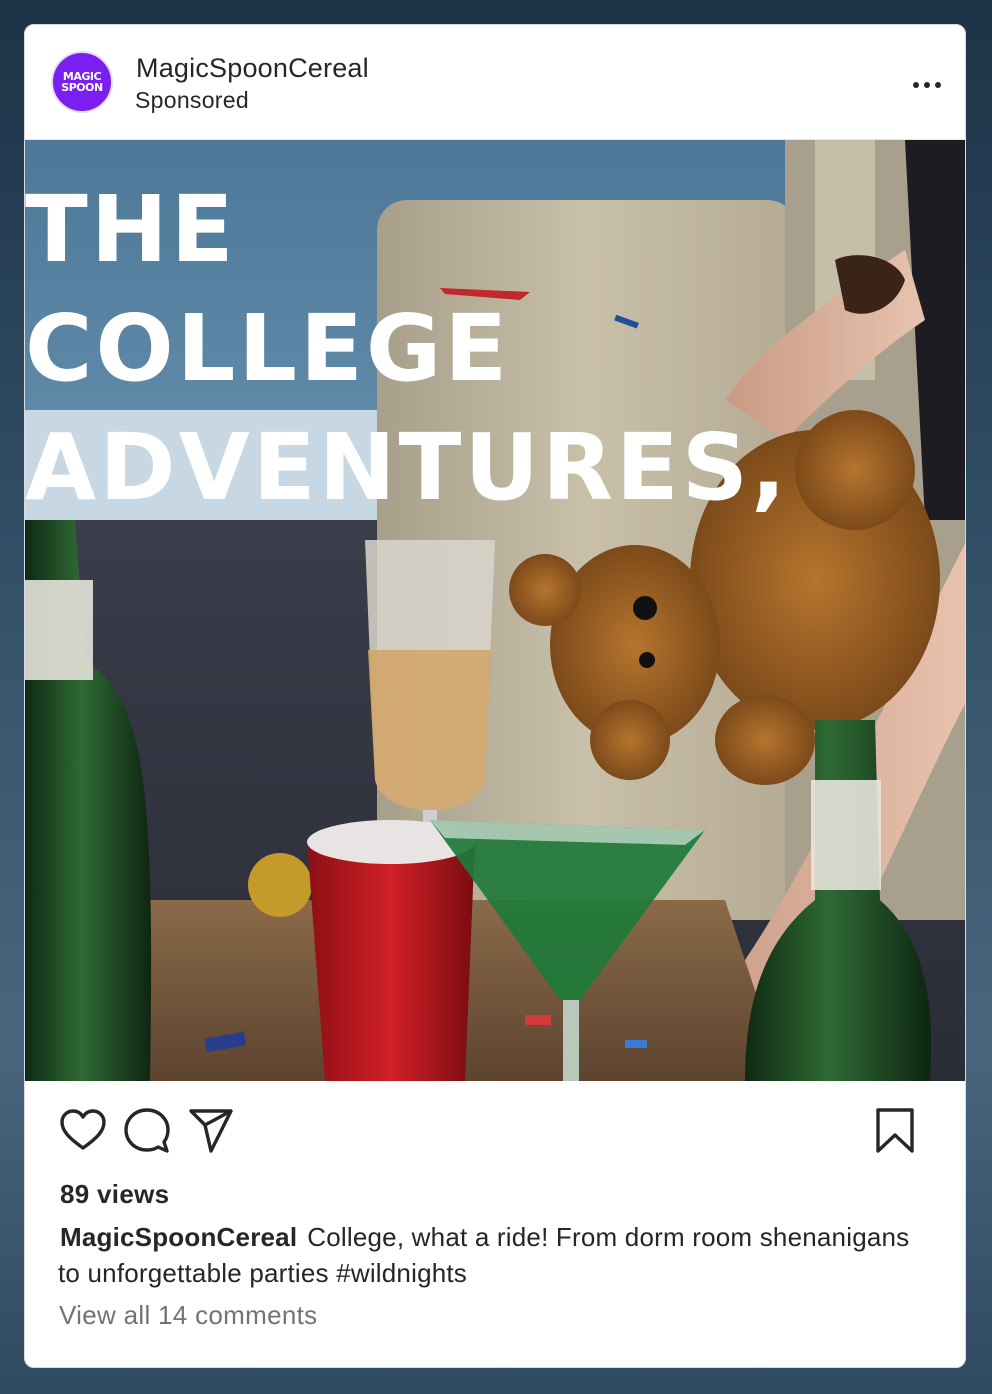 The width and height of the screenshot is (992, 1394). What do you see at coordinates (131, 229) in the screenshot?
I see `headline-line: THE` at bounding box center [131, 229].